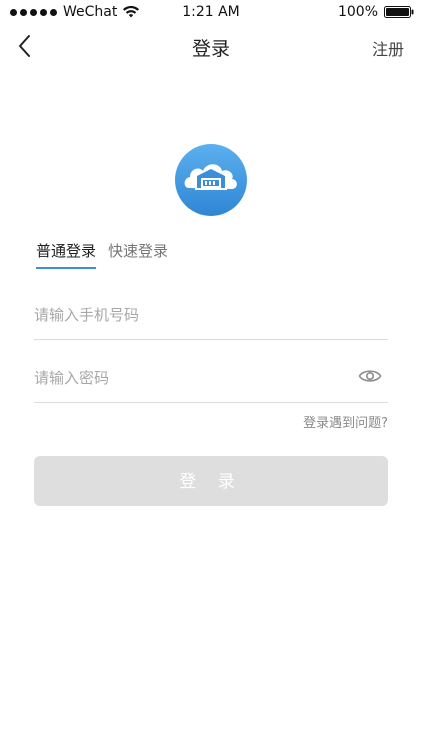 The width and height of the screenshot is (422, 750). Describe the element at coordinates (26, 46) in the screenshot. I see `chevron-left-icon` at that location.